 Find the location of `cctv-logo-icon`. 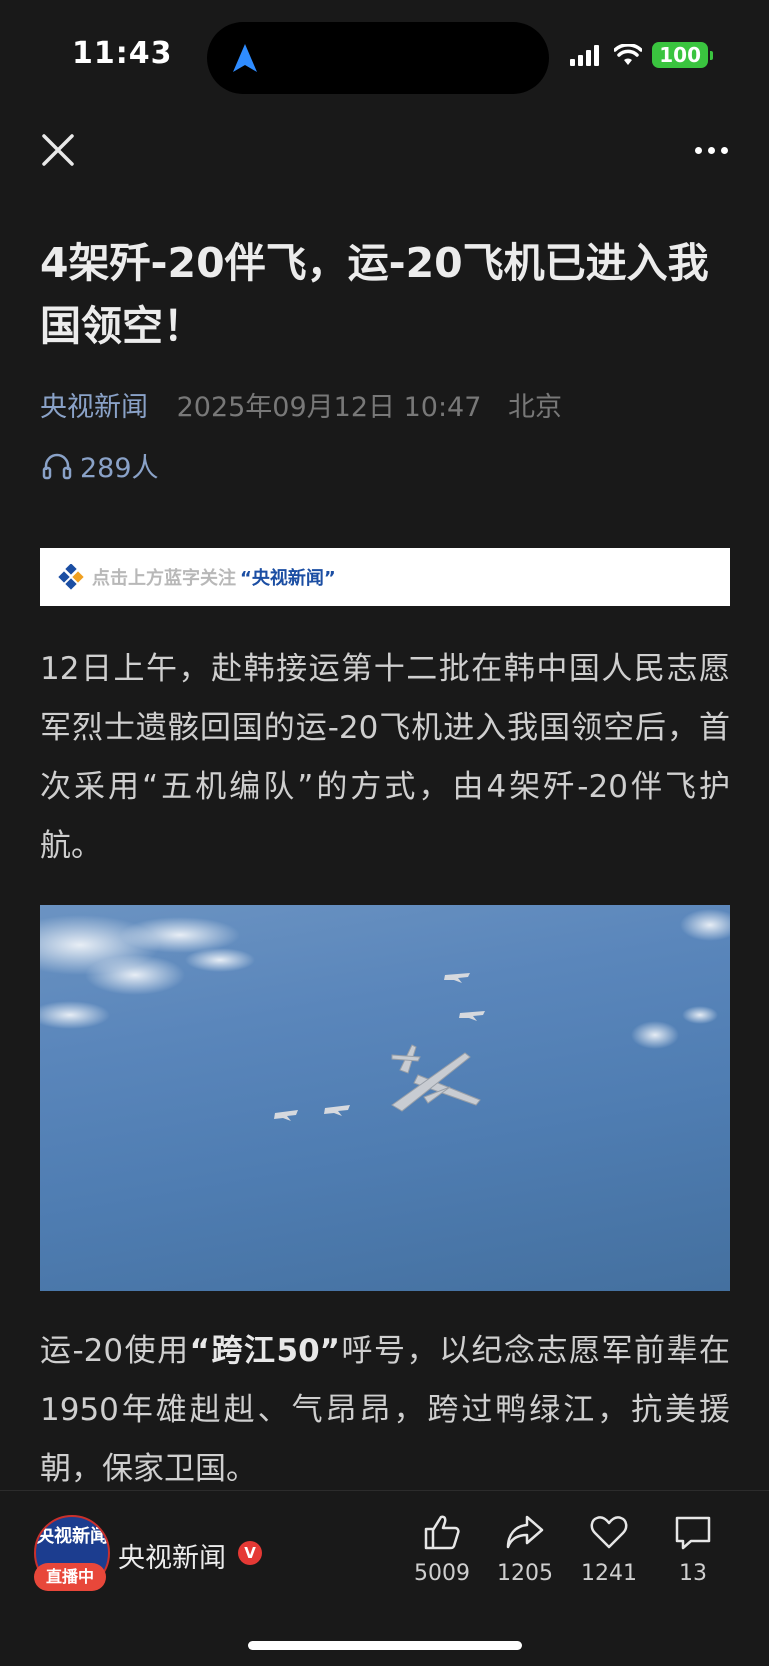

cctv-logo-icon is located at coordinates (71, 577).